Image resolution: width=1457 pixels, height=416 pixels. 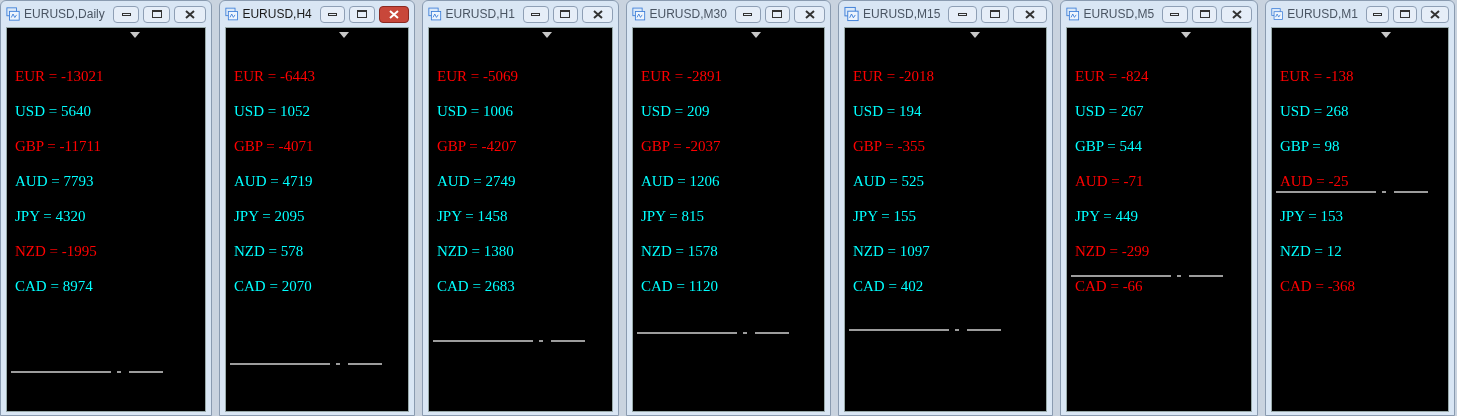 What do you see at coordinates (688, 14) in the screenshot?
I see `window-title: EURUSD,M30` at bounding box center [688, 14].